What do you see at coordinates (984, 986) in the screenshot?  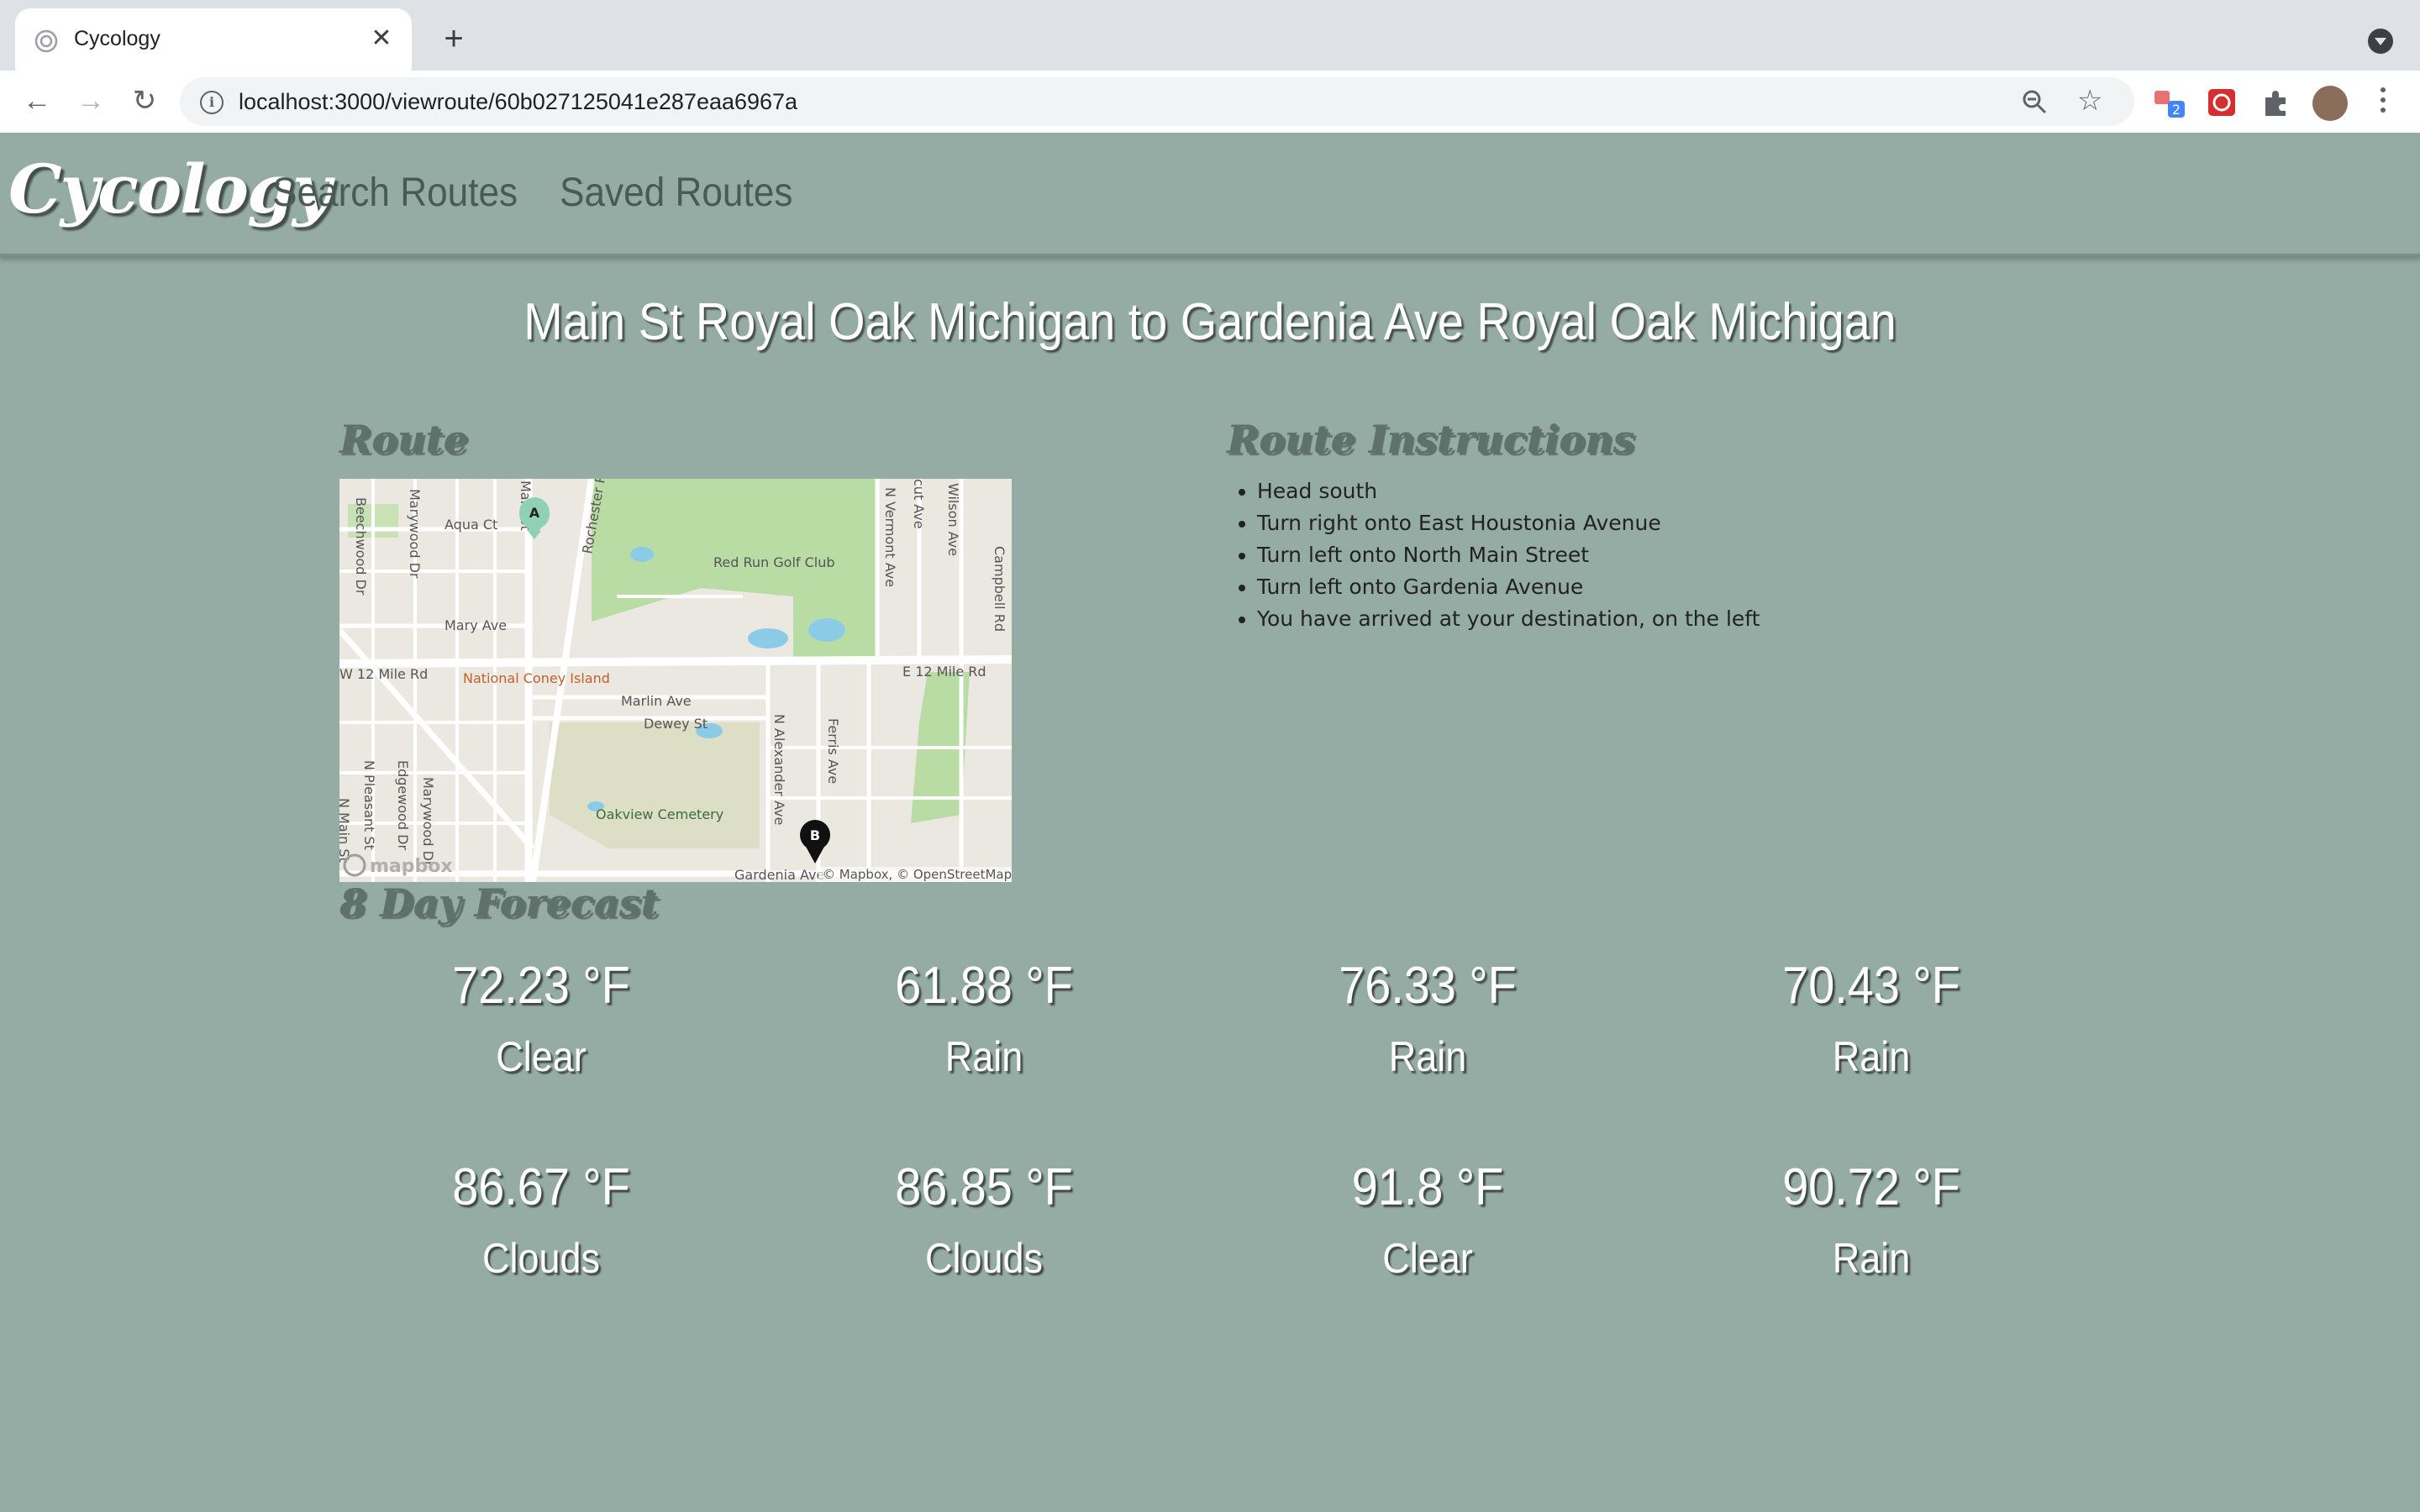 I see `forecast-temp: 61.88 °F` at bounding box center [984, 986].